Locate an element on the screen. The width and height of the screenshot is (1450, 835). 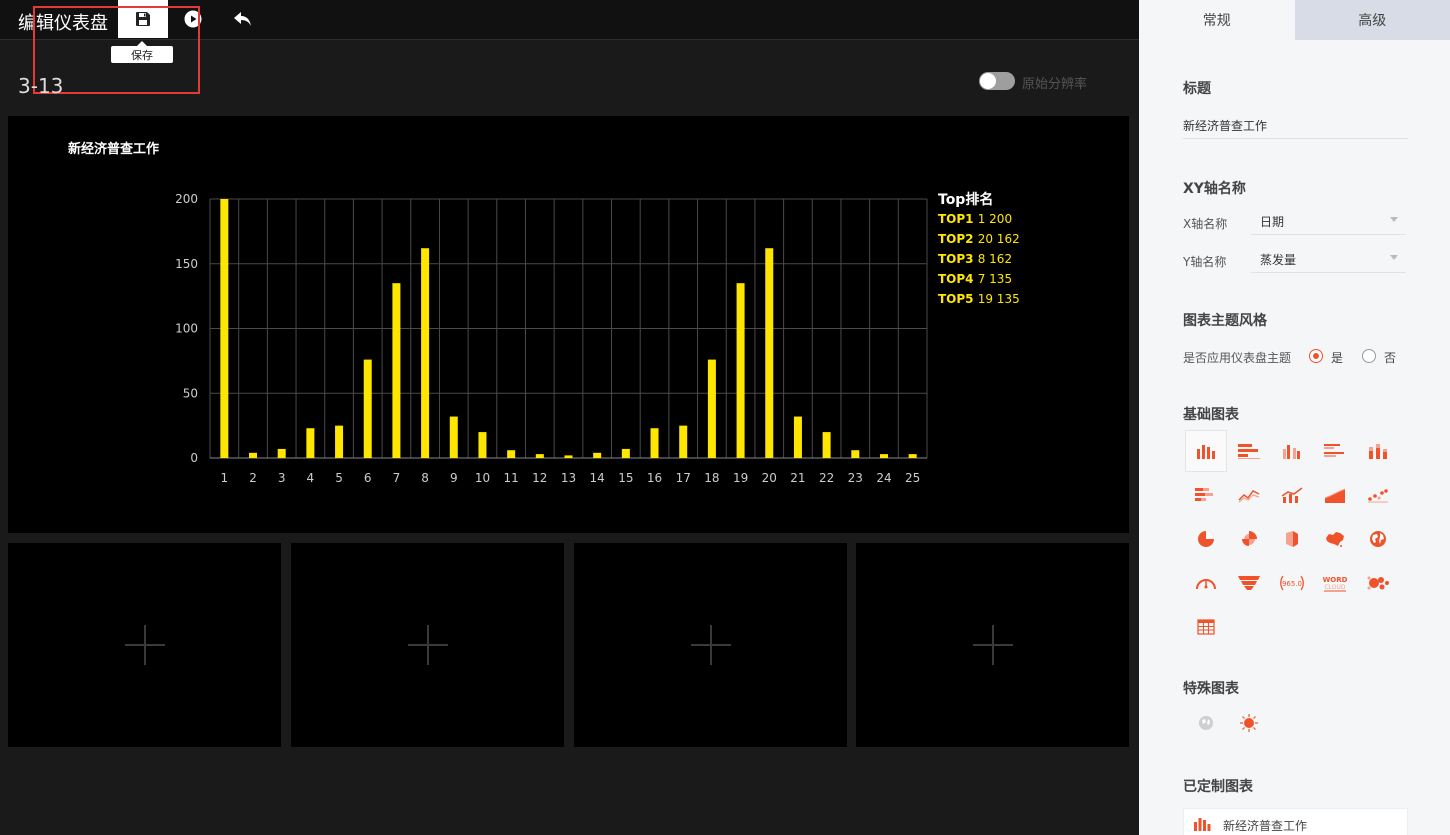
table-icon is located at coordinates (1206, 627).